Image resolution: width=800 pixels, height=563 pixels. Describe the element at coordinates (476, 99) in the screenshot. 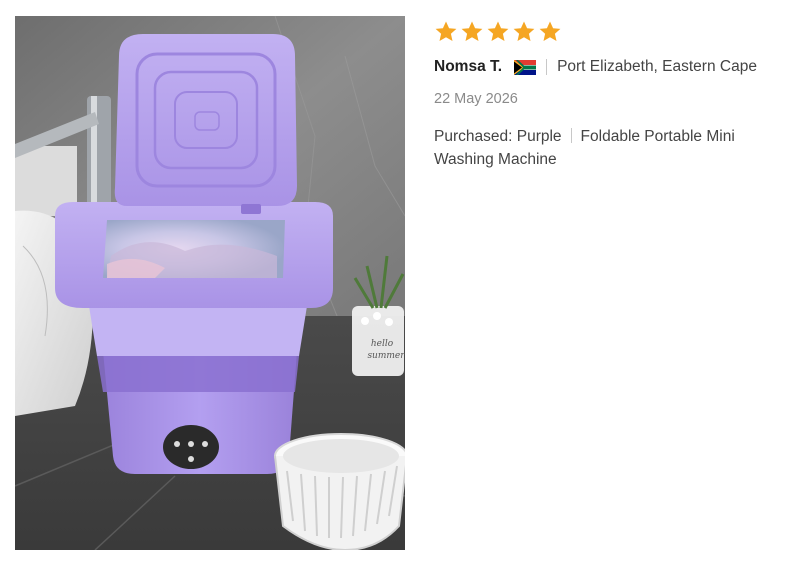

I see `review-date: 22 May 2026` at that location.